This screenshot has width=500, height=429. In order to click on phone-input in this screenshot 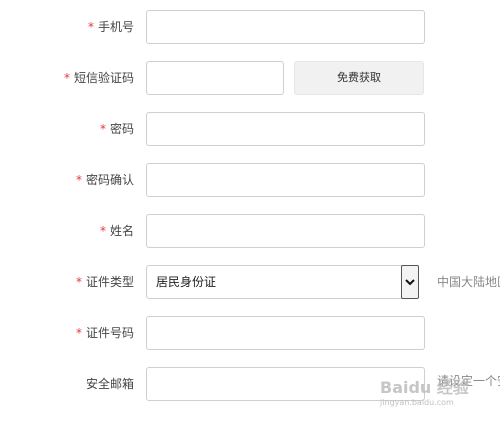, I will do `click(285, 27)`.